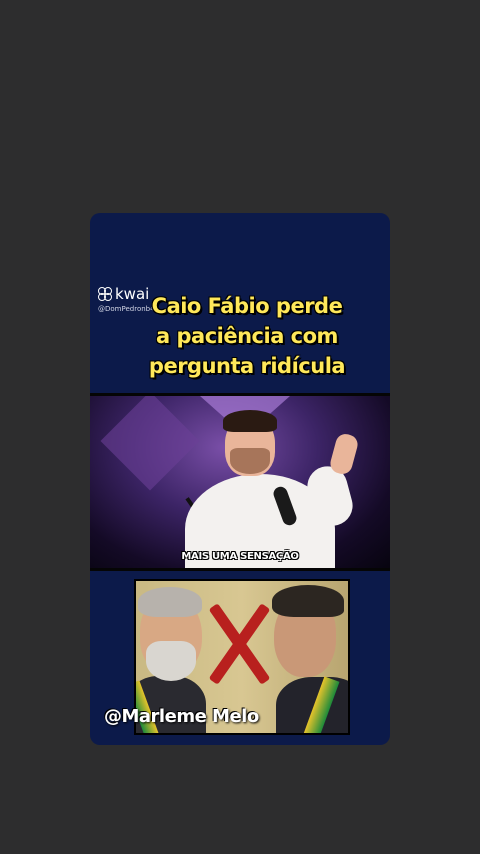 The image size is (480, 854). I want to click on headline-line-3: pergunta ridícula, so click(247, 366).